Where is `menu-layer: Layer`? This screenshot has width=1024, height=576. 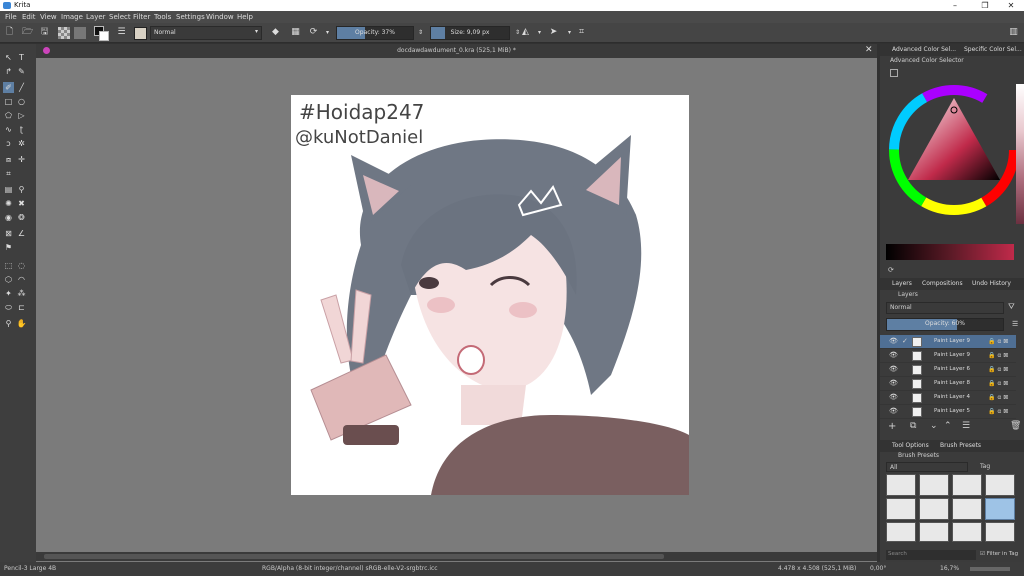
menu-layer: Layer is located at coordinates (96, 17).